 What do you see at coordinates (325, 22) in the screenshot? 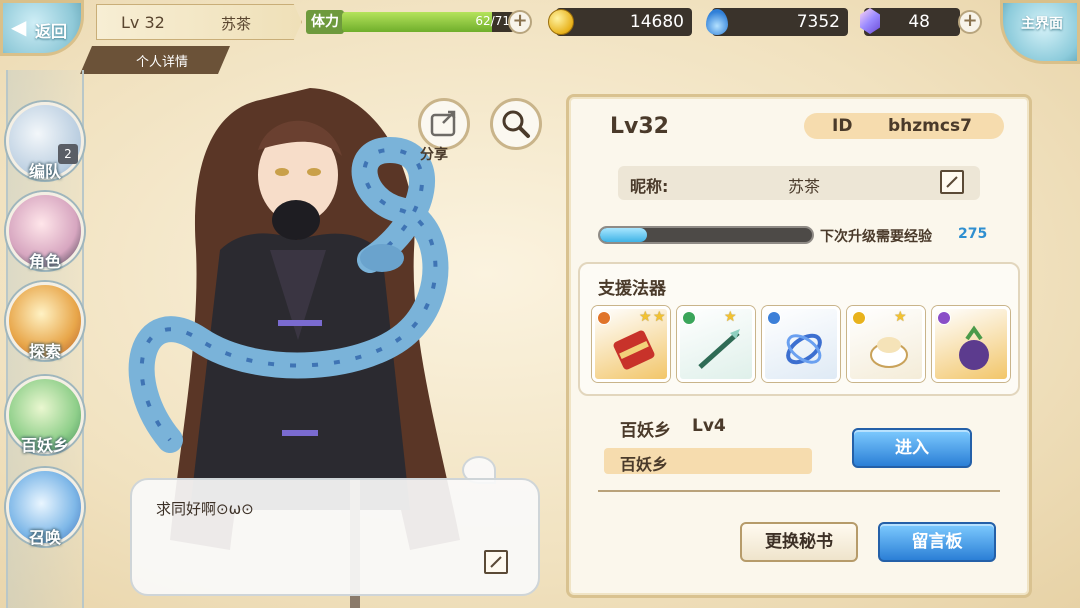
I see `stamina-label: 体力` at bounding box center [325, 22].